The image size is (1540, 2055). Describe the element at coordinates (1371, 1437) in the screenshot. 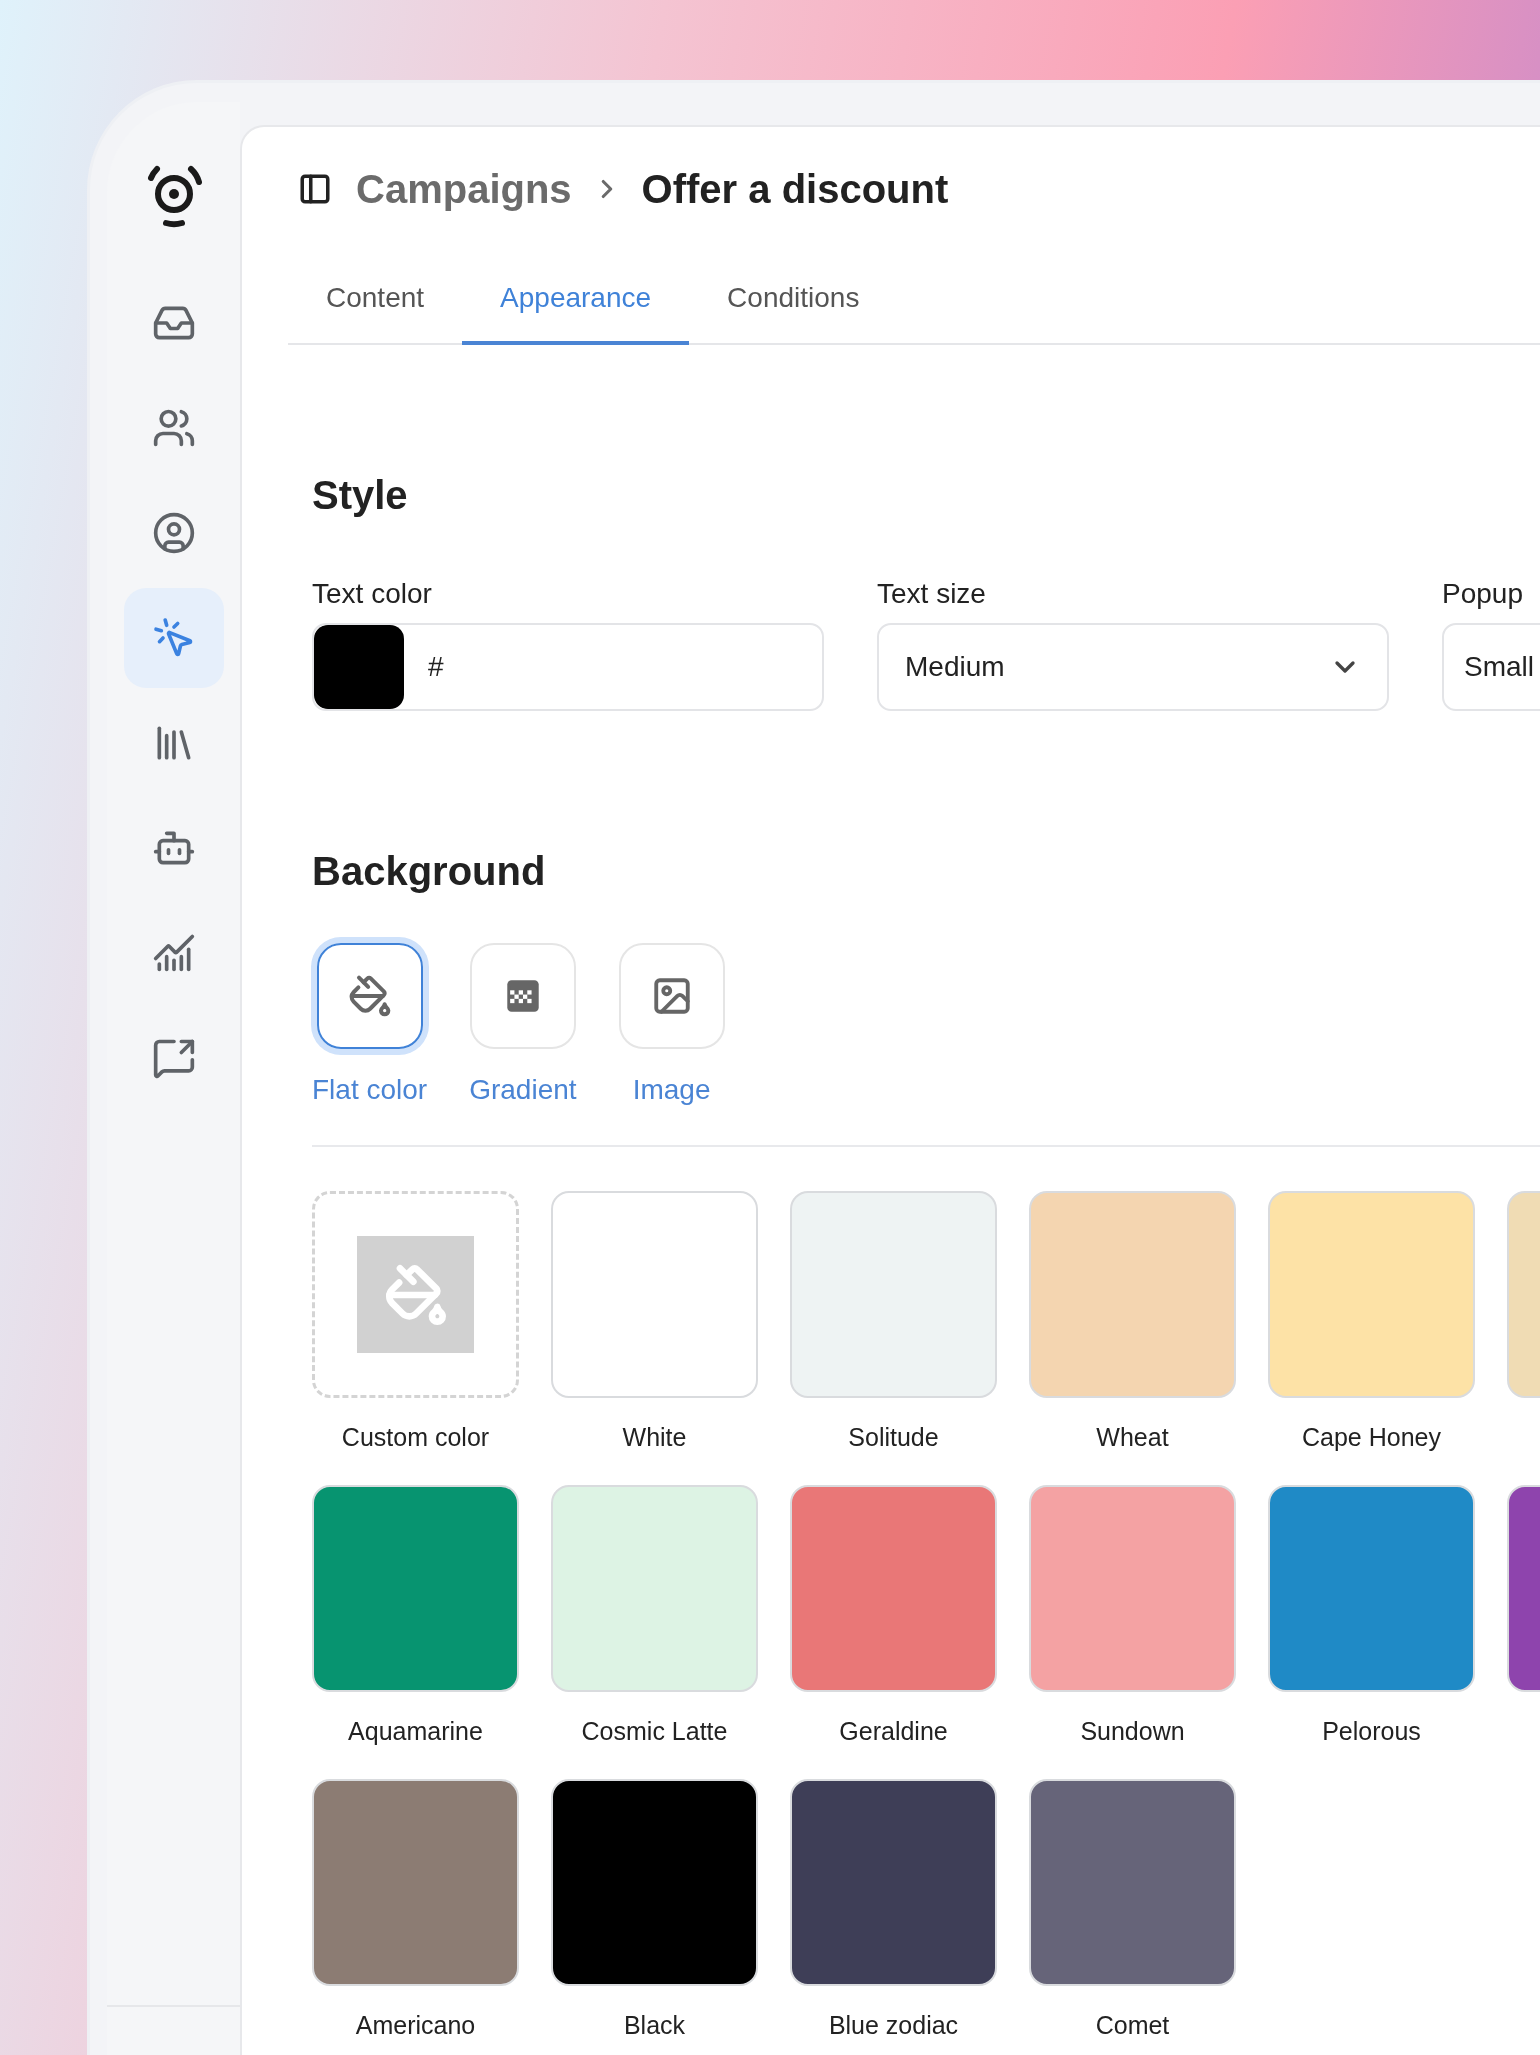

I see `swatch-label: Cape Honey` at that location.